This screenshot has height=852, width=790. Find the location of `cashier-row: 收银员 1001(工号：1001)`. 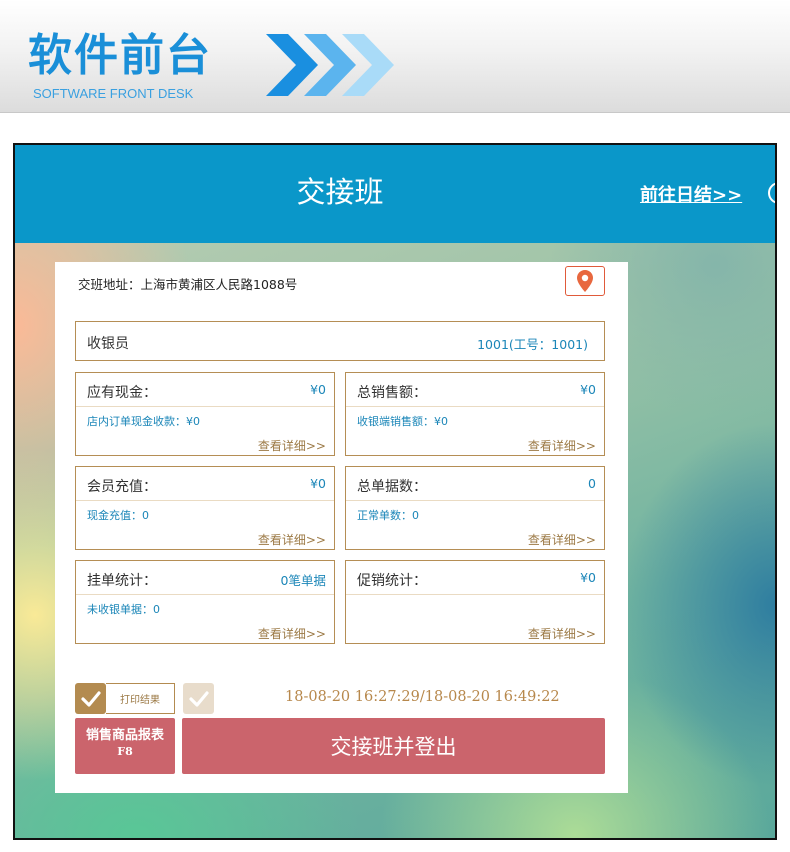

cashier-row: 收银员 1001(工号：1001) is located at coordinates (340, 341).